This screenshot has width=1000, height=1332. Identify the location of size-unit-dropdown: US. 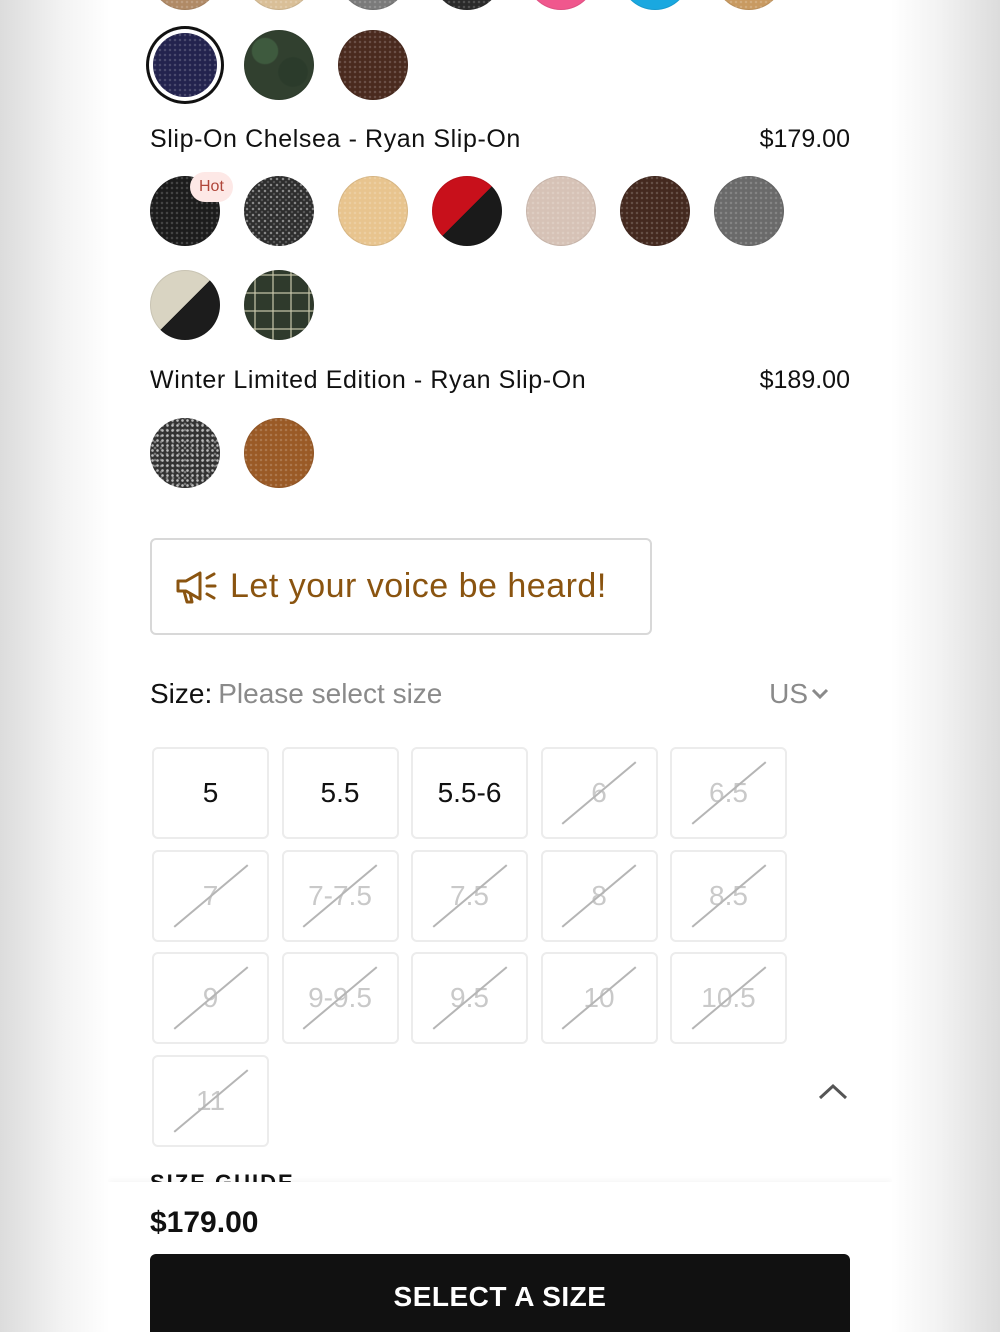
(799, 694).